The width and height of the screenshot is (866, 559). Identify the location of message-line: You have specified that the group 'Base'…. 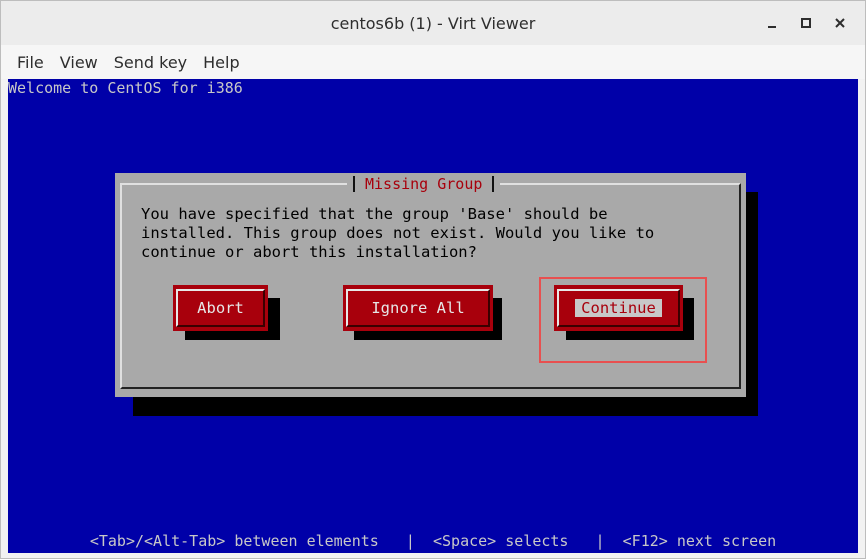
(374, 214).